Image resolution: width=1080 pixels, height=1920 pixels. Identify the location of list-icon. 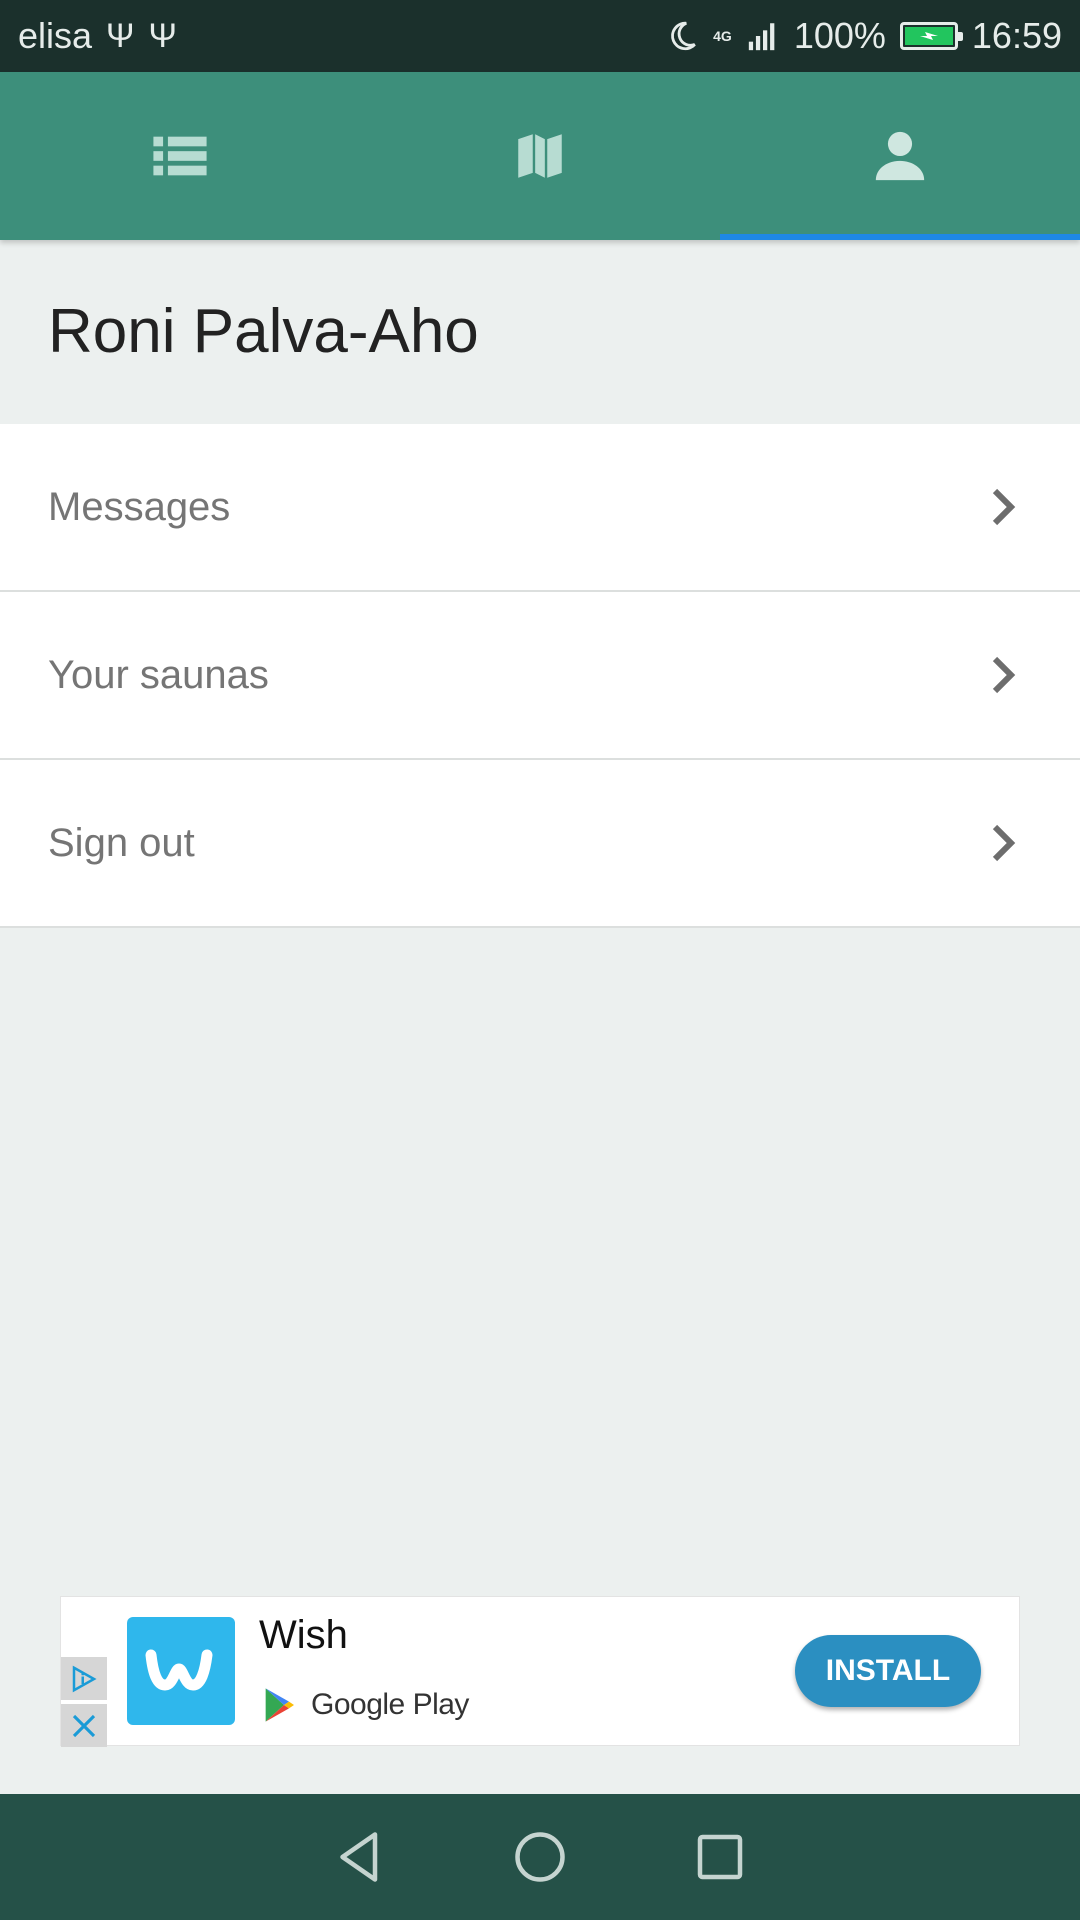
(180, 156).